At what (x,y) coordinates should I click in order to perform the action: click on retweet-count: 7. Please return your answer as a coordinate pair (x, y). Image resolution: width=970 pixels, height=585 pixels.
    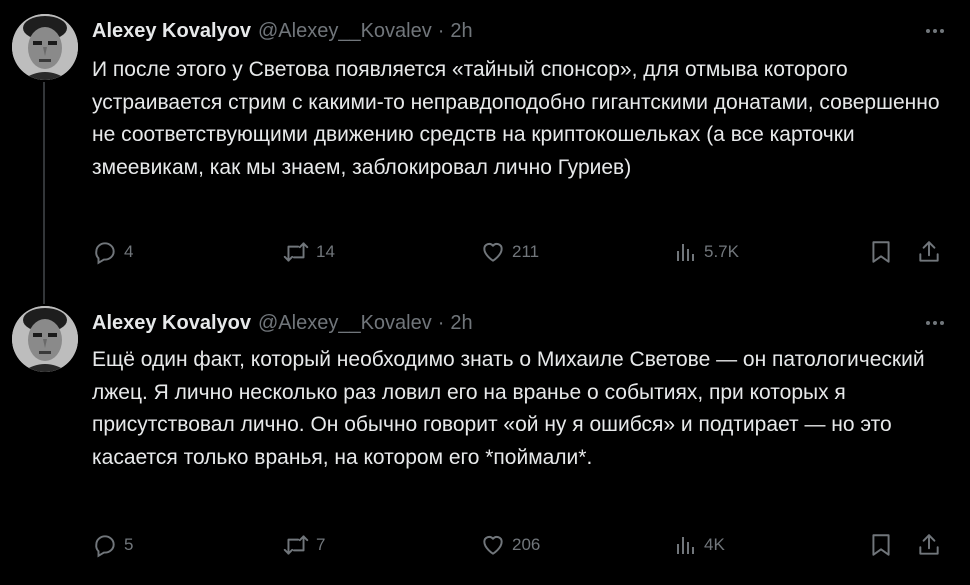
    Looking at the image, I should click on (321, 544).